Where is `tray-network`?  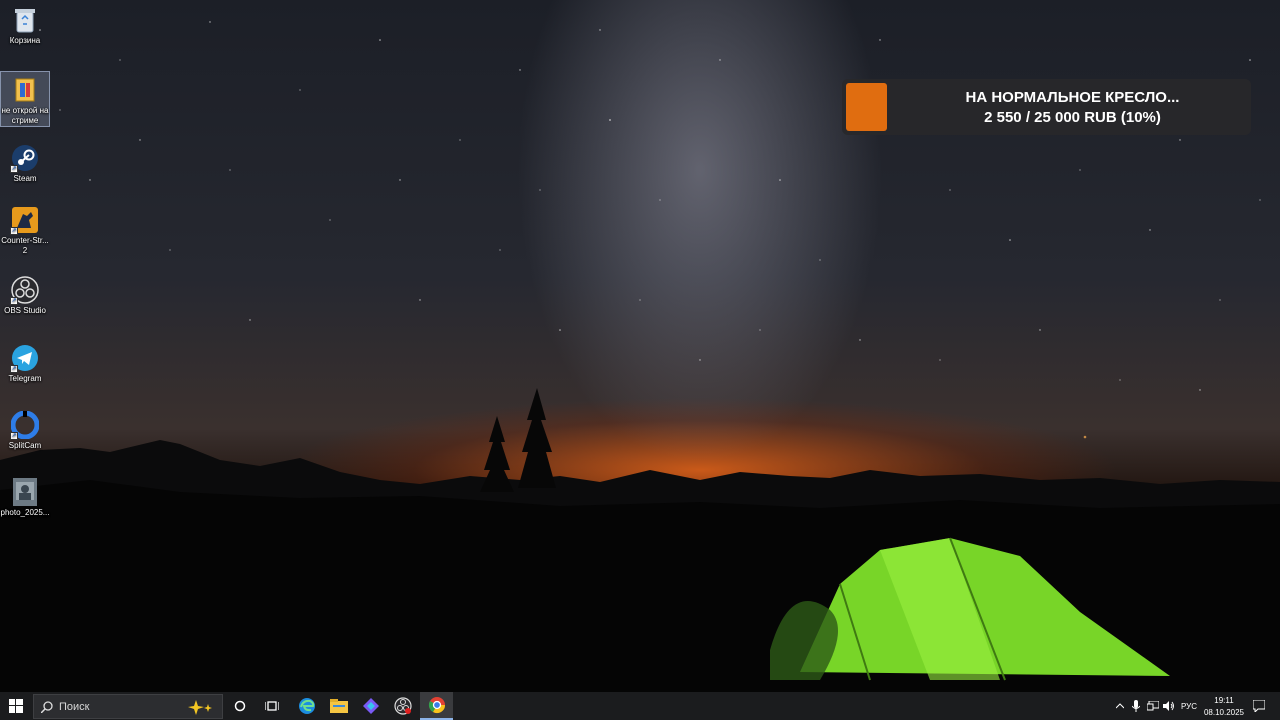 tray-network is located at coordinates (1153, 706).